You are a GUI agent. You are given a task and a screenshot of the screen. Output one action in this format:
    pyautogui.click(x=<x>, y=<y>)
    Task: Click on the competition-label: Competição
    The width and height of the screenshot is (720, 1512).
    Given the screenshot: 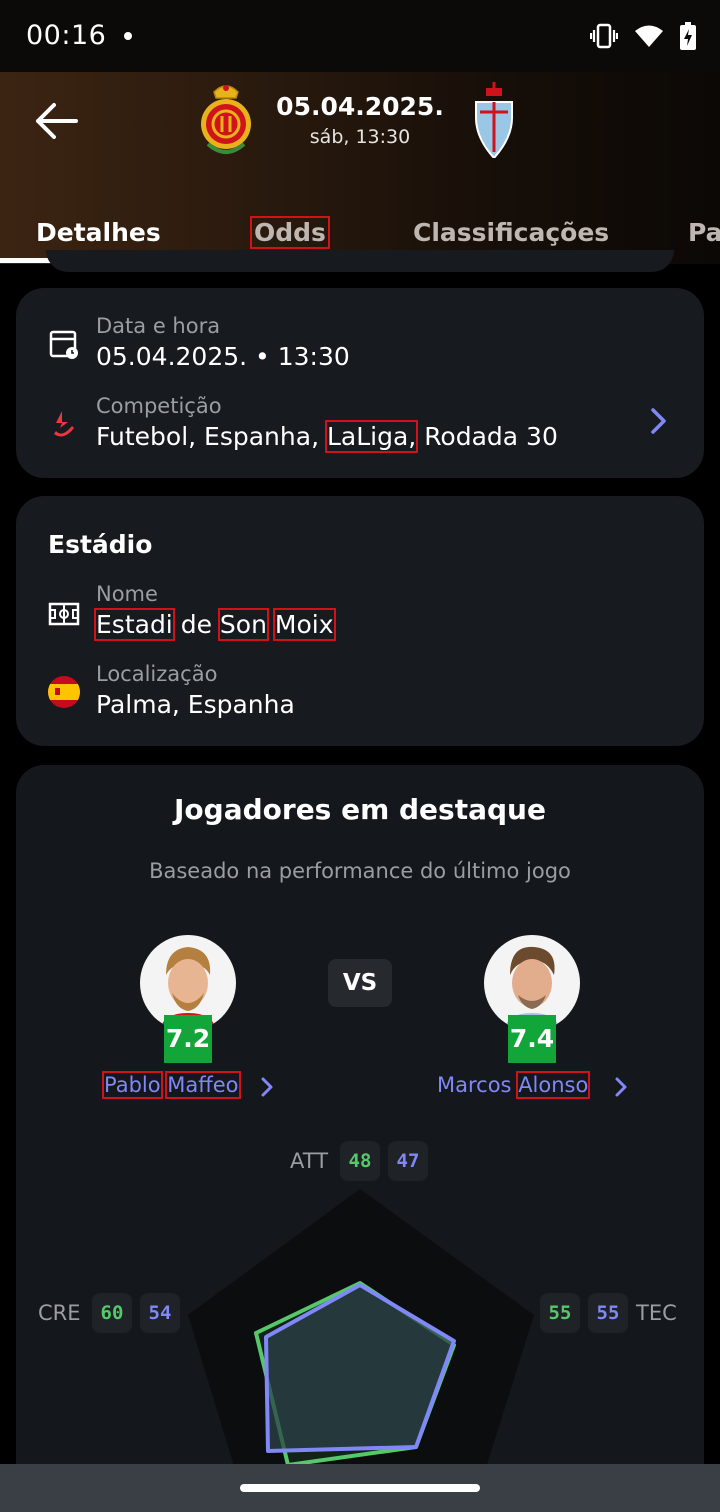 What is the action you would take?
    pyautogui.click(x=159, y=406)
    